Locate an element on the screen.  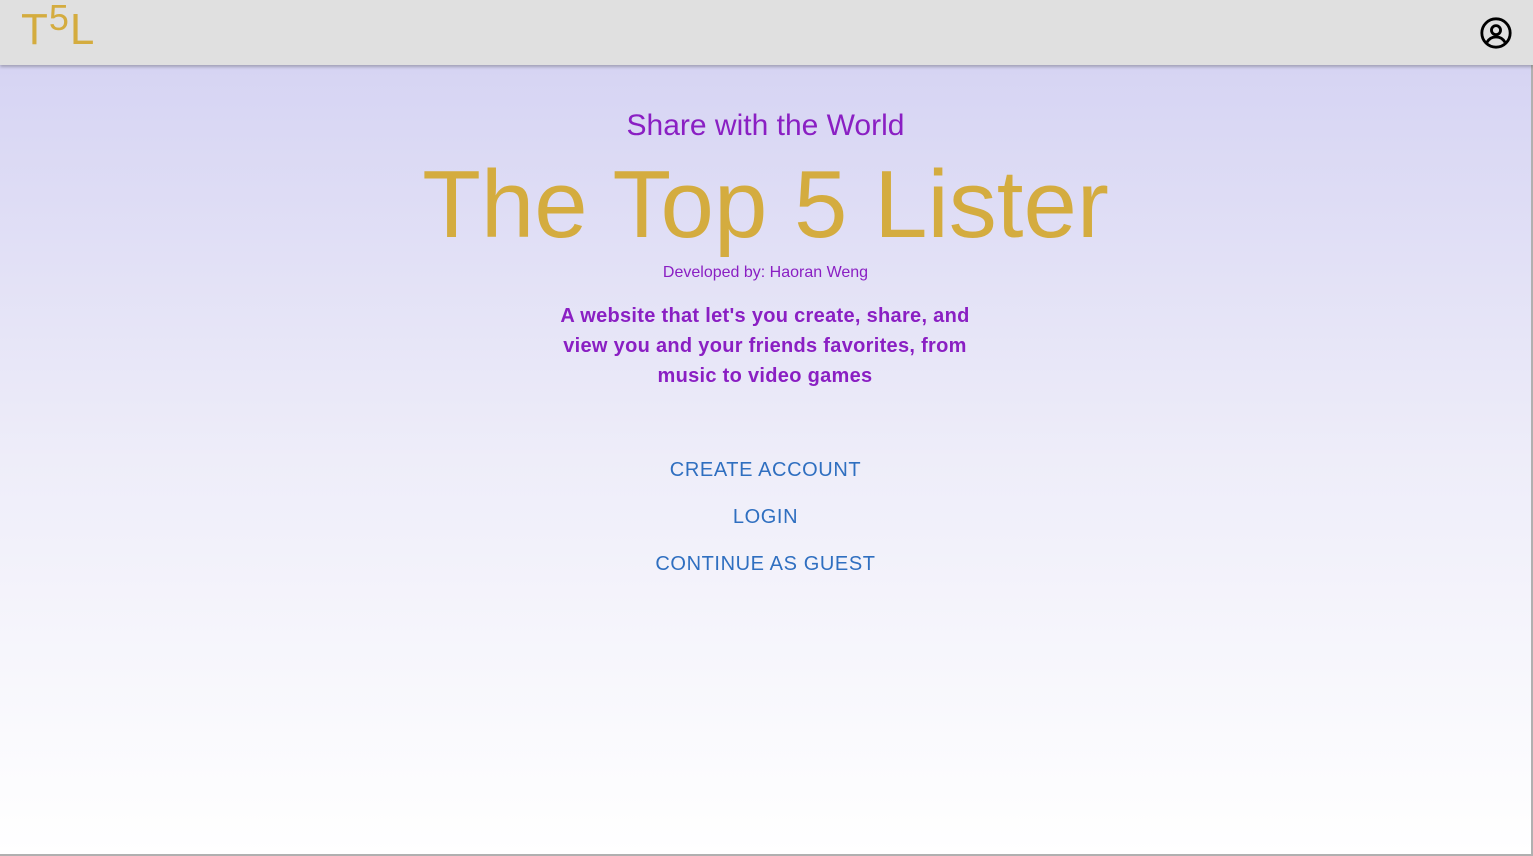
account-circle-icon is located at coordinates (1496, 33).